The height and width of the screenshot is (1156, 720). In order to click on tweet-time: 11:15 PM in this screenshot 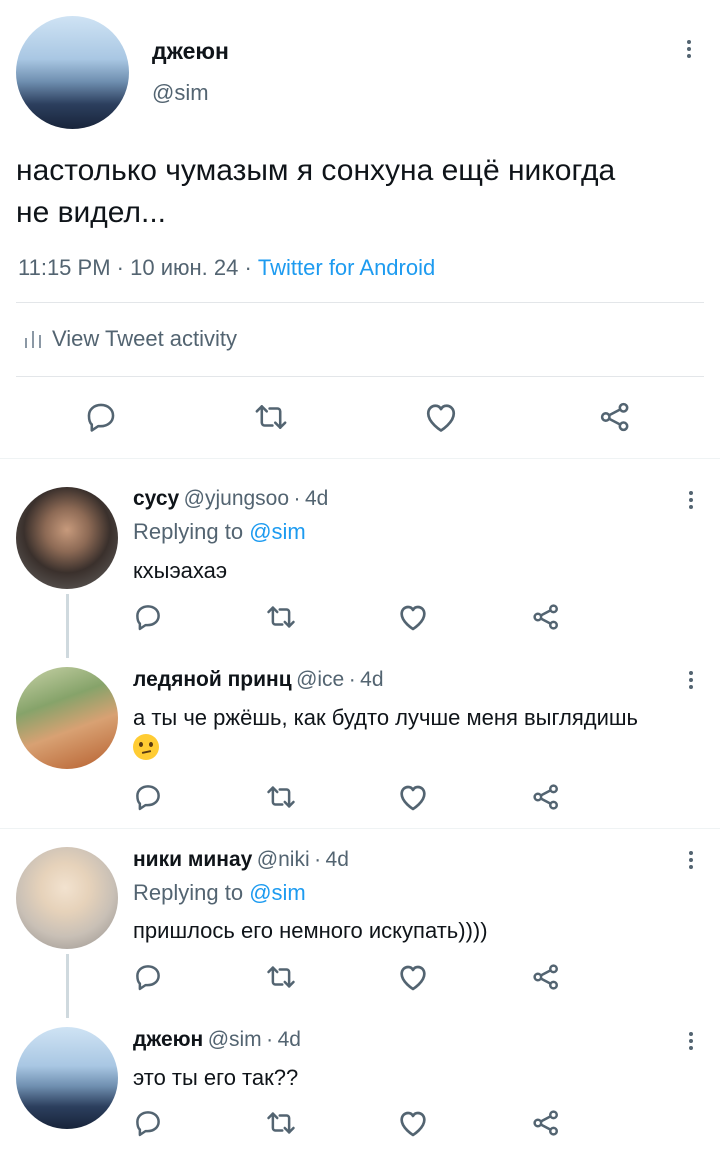, I will do `click(64, 267)`.